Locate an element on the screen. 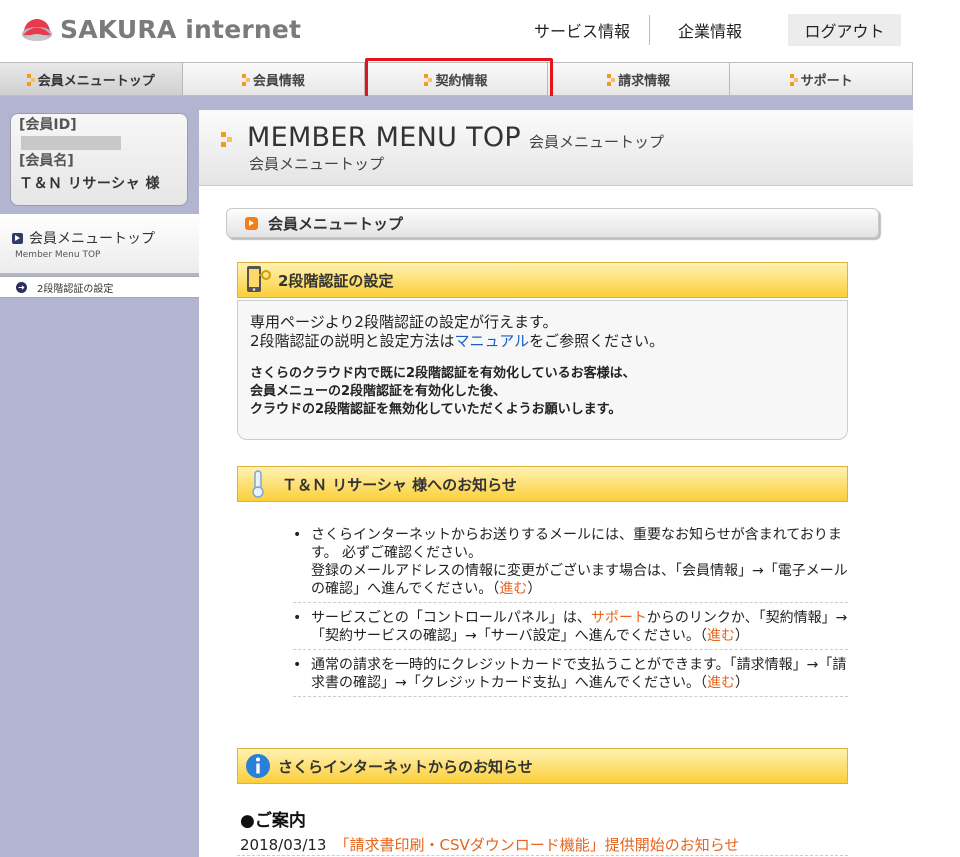 Image resolution: width=960 pixels, height=857 pixels. auth-bold-3: クラウドの2段階認証を無効化していただくようお願いします。 is located at coordinates (436, 409).